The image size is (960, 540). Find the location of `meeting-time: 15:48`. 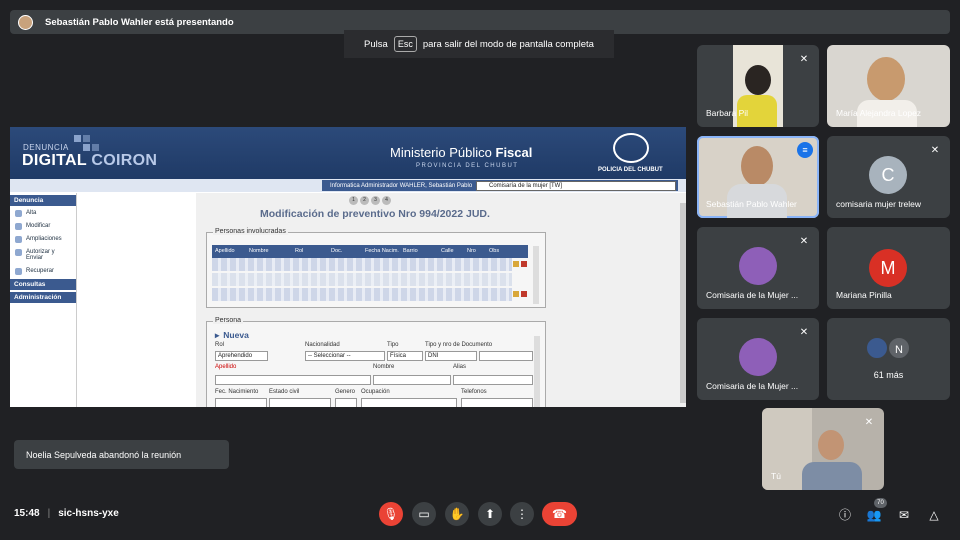

meeting-time: 15:48 is located at coordinates (27, 513).